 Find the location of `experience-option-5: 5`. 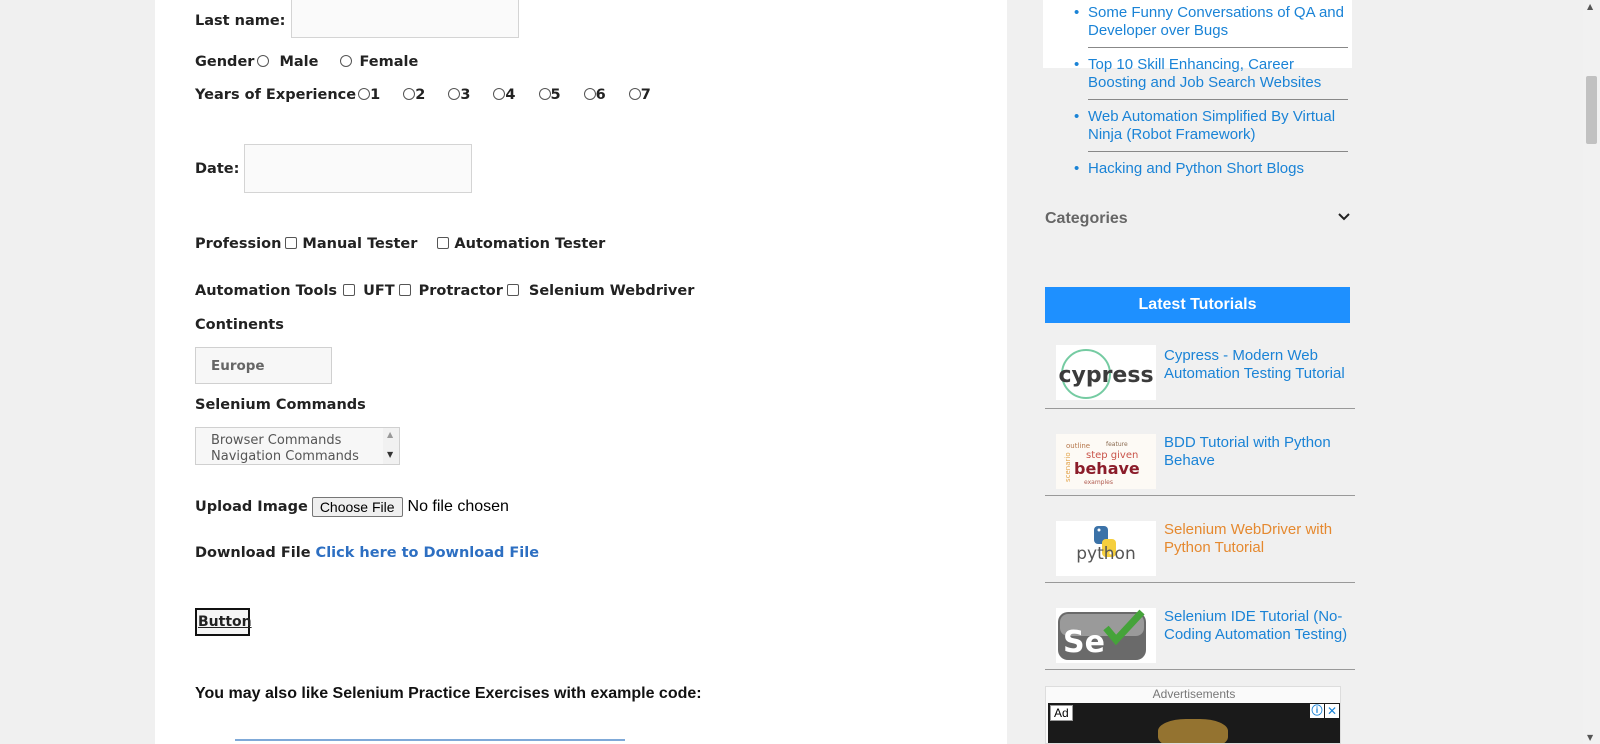

experience-option-5: 5 is located at coordinates (555, 95).